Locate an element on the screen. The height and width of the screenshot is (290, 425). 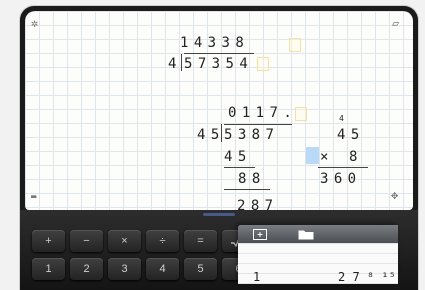
division-bar is located at coordinates (219, 53).